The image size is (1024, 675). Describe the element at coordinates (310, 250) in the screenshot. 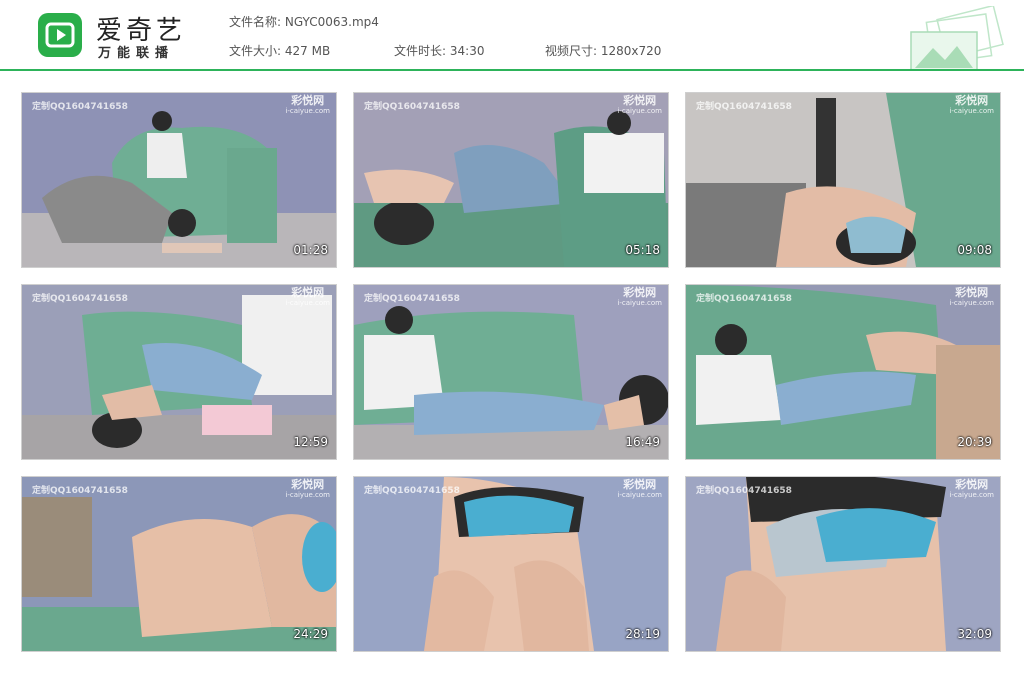

I see `timestamp: 01:28` at that location.